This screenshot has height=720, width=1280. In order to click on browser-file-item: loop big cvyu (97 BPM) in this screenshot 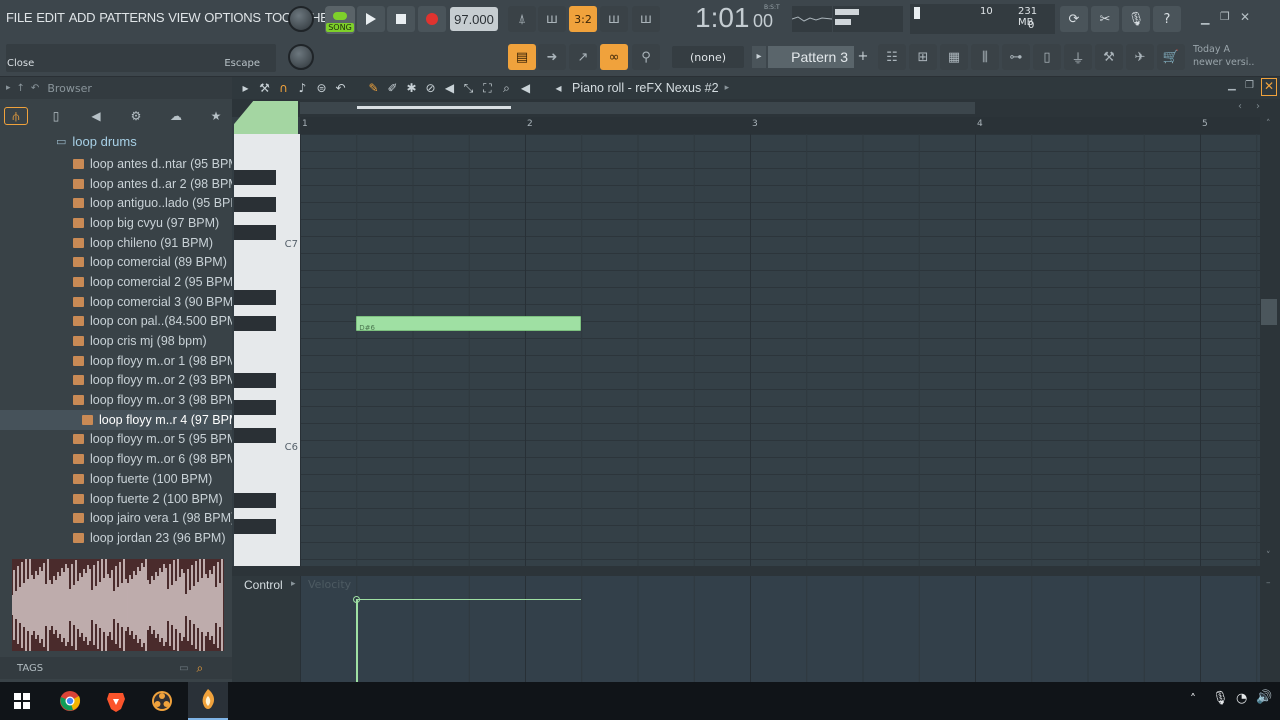, I will do `click(116, 223)`.